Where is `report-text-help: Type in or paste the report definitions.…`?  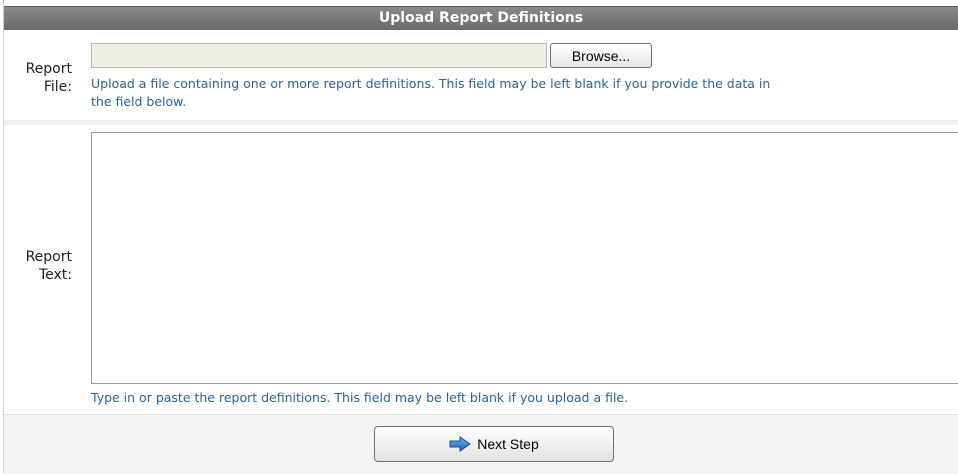 report-text-help: Type in or paste the report definitions.… is located at coordinates (360, 397).